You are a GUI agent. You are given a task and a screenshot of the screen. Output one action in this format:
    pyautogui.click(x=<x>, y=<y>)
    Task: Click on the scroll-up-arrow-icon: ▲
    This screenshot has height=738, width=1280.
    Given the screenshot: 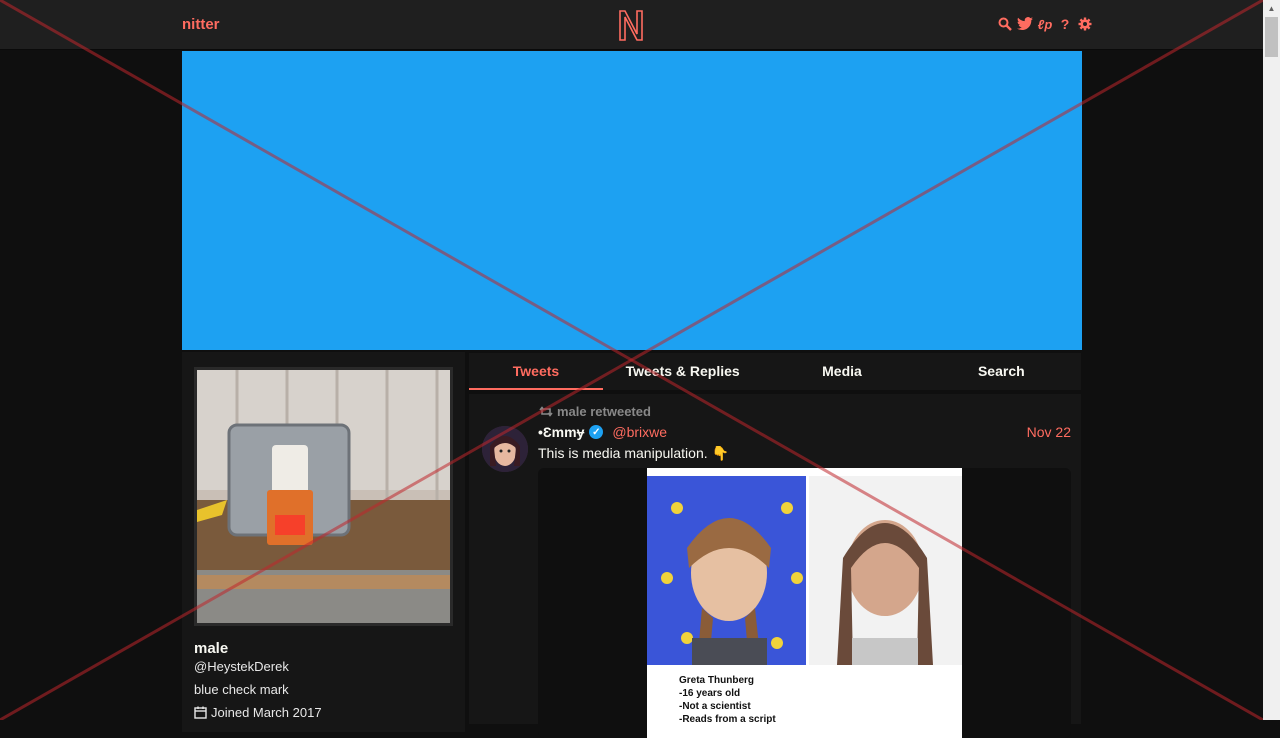 What is the action you would take?
    pyautogui.click(x=1271, y=8)
    